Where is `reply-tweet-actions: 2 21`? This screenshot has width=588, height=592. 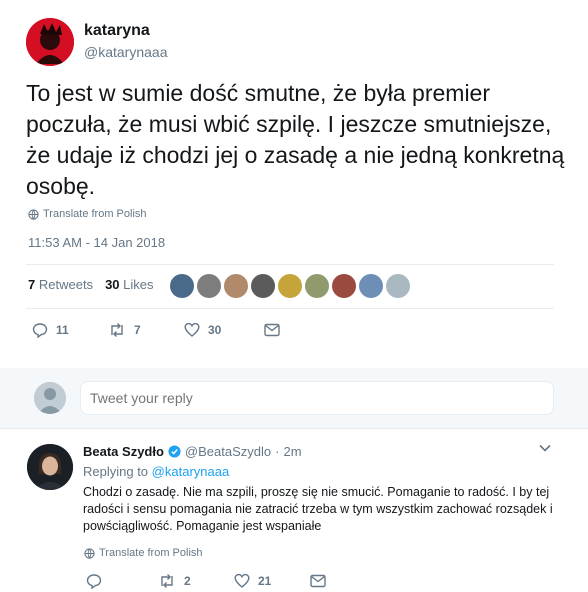
reply-tweet-actions: 2 21 is located at coordinates (206, 581).